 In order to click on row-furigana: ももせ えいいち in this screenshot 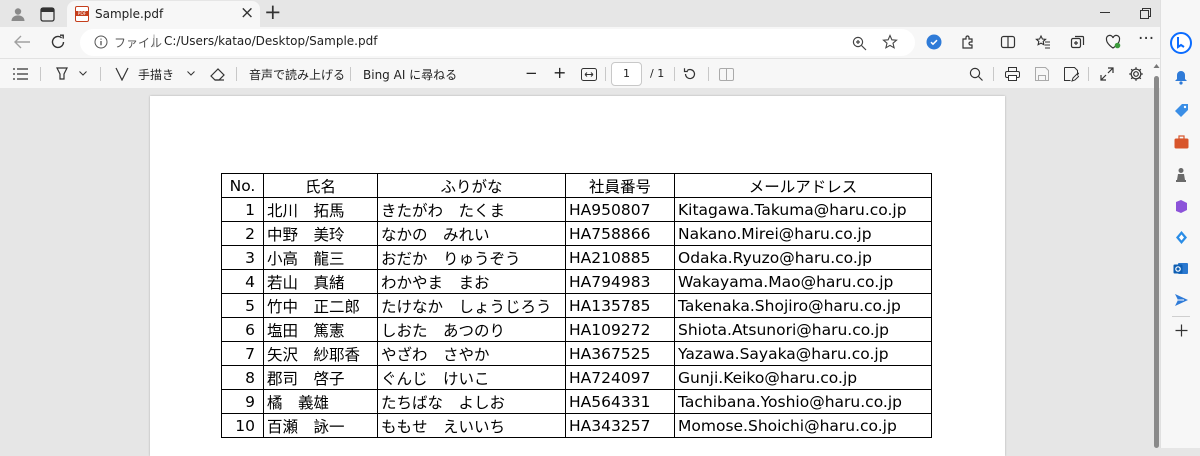, I will do `click(471, 425)`.